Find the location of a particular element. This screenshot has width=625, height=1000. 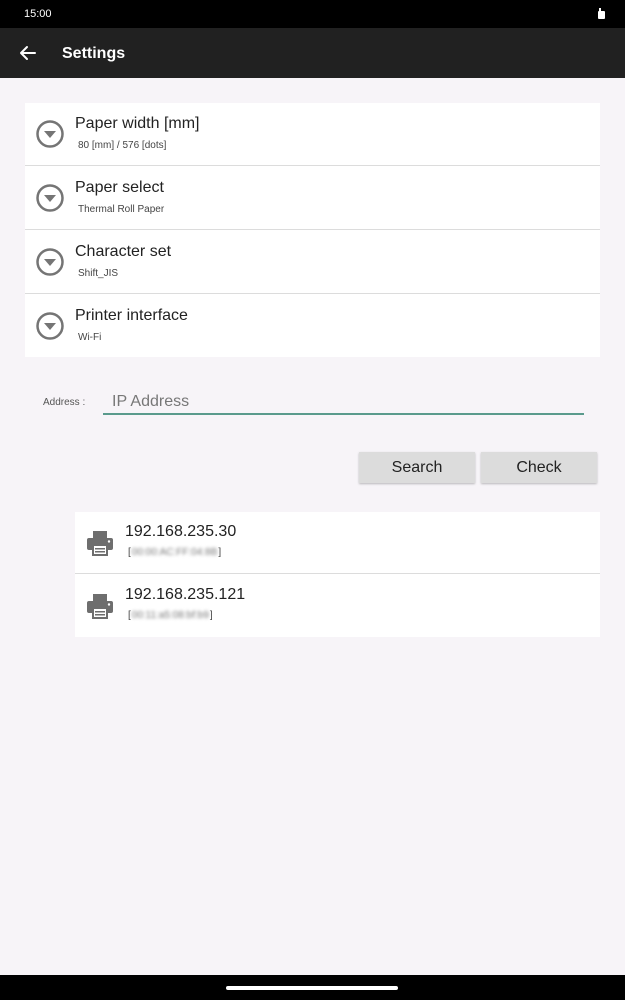

address-label: Address : is located at coordinates (64, 402).